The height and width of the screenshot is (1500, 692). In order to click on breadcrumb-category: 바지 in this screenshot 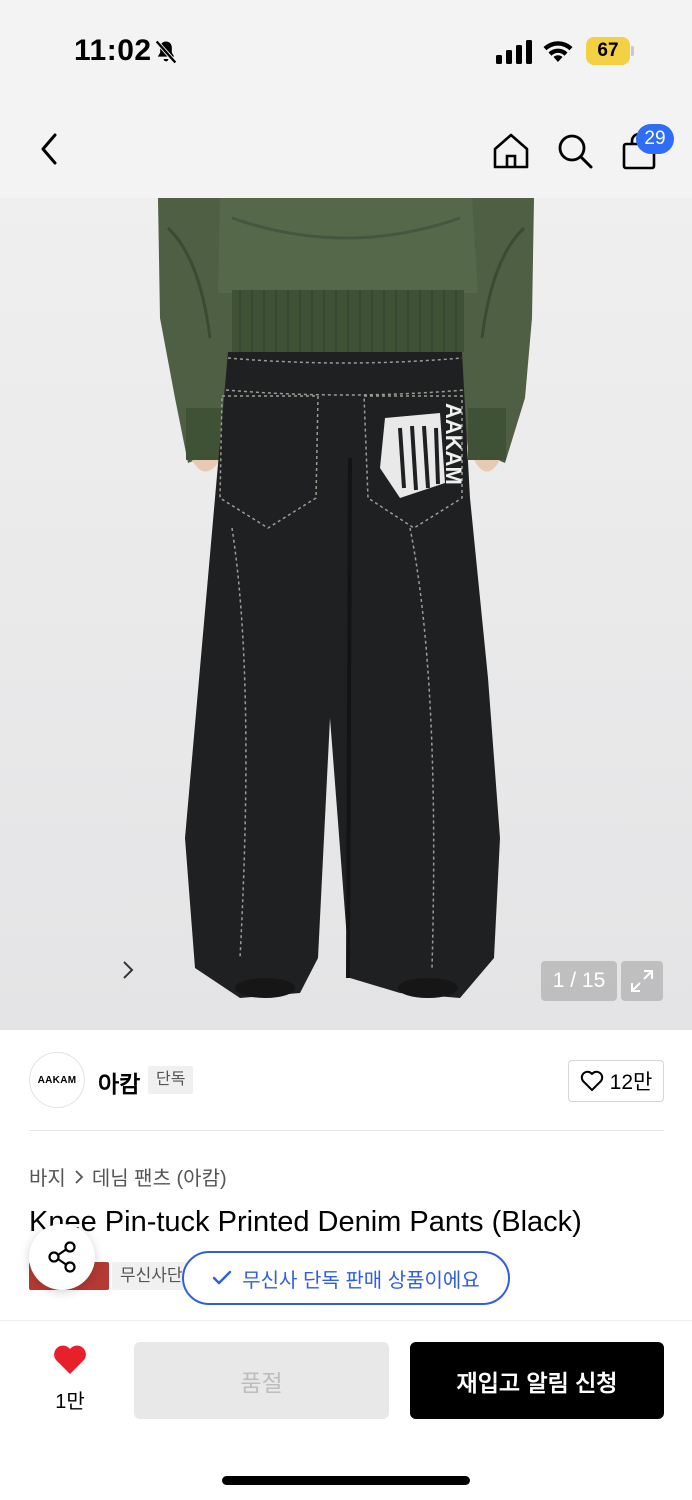, I will do `click(47, 1176)`.